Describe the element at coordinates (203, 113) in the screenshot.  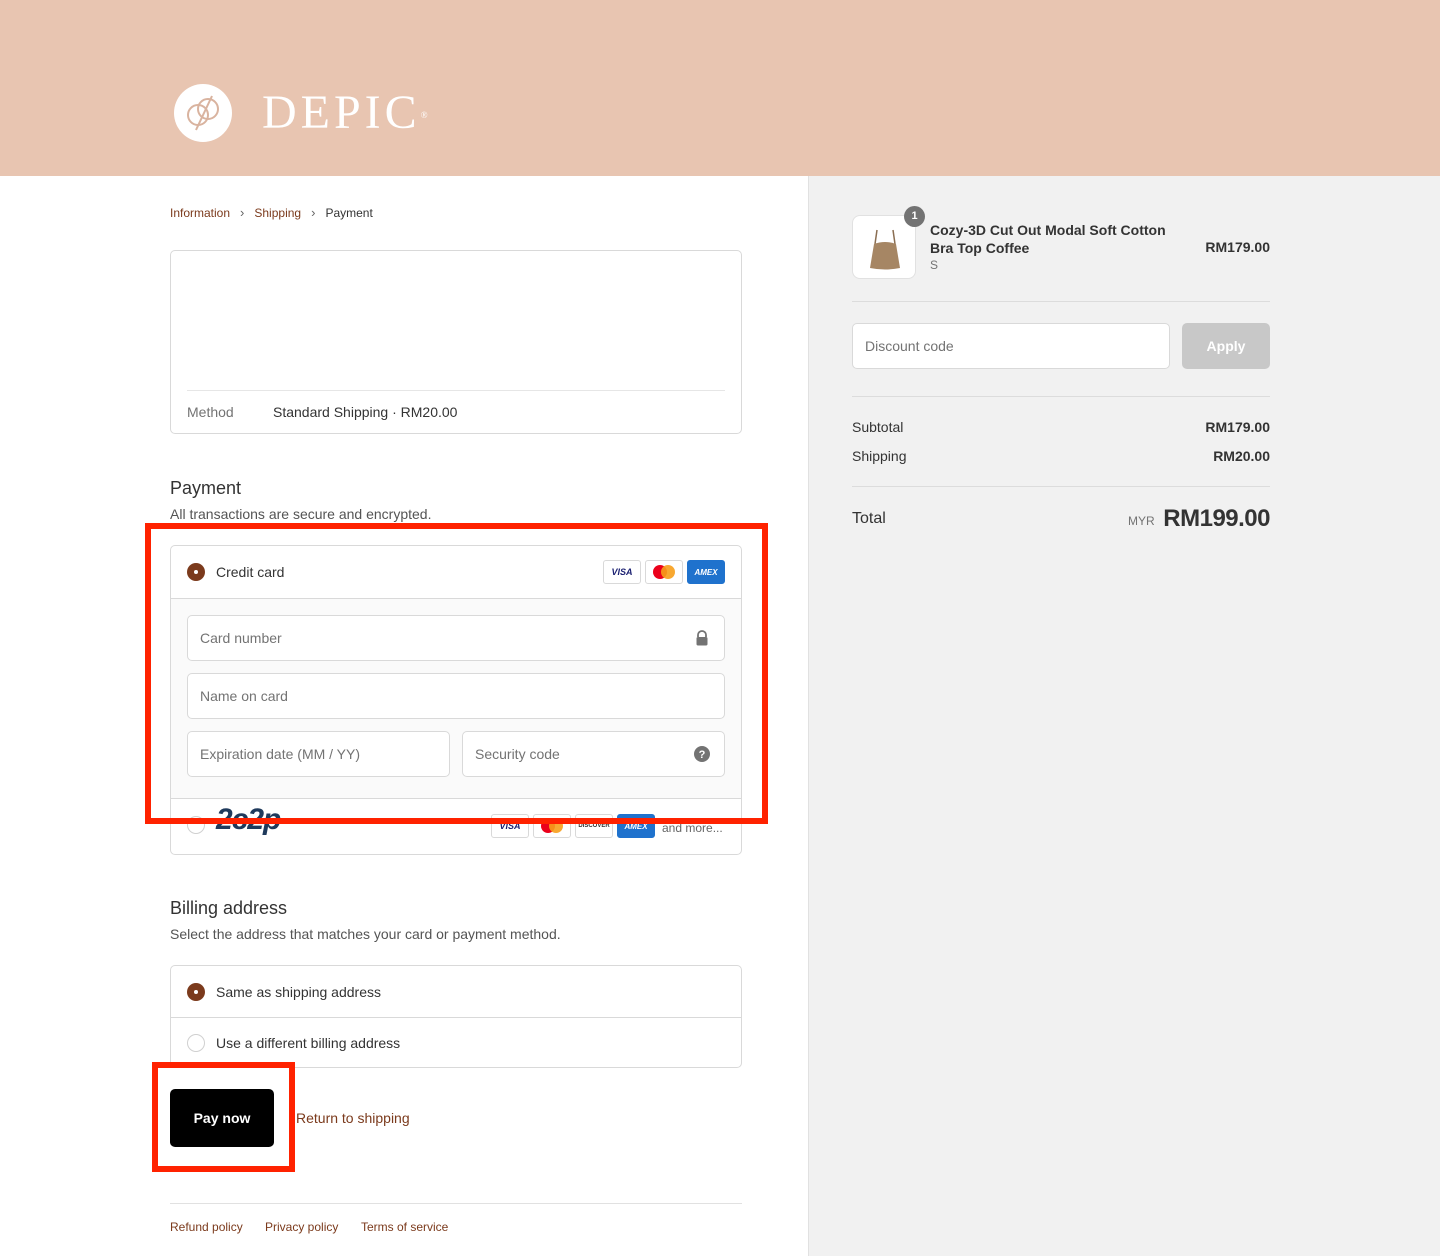
I see `brand-logo-icon` at that location.